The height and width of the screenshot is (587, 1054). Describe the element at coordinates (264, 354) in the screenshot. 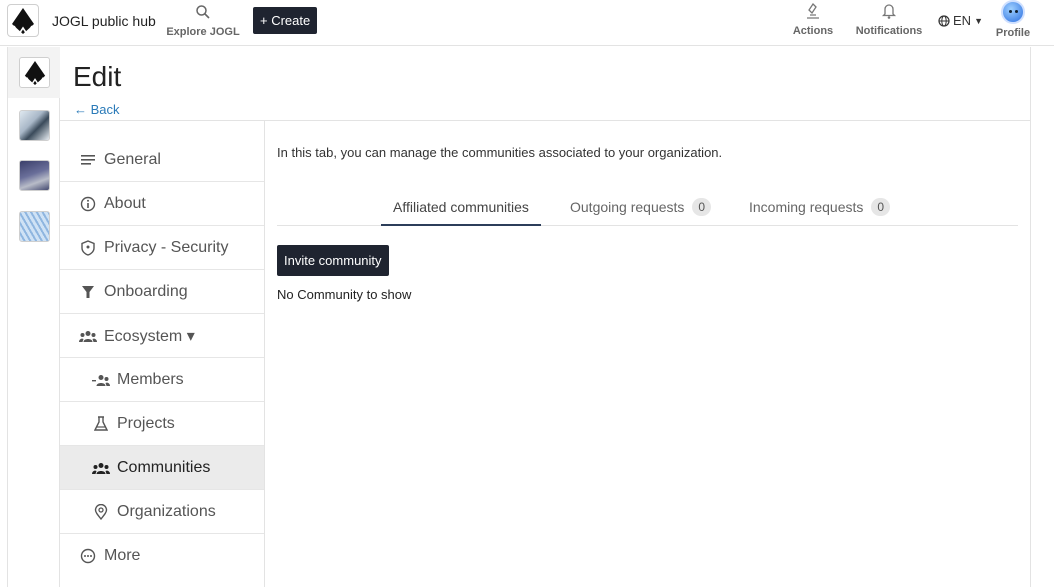

I see `sidebar-divider` at that location.